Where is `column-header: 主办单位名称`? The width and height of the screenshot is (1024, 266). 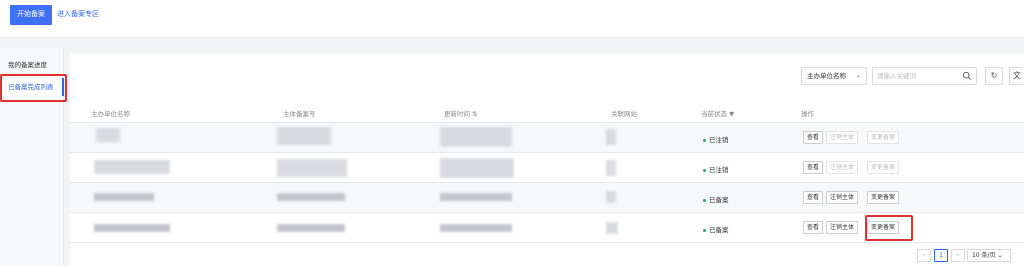 column-header: 主办单位名称 is located at coordinates (110, 114).